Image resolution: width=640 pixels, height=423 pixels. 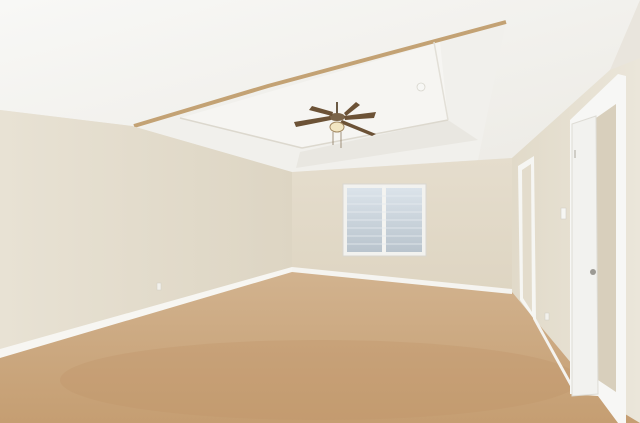 I want to click on doorway-middle-opening, so click(x=527, y=238).